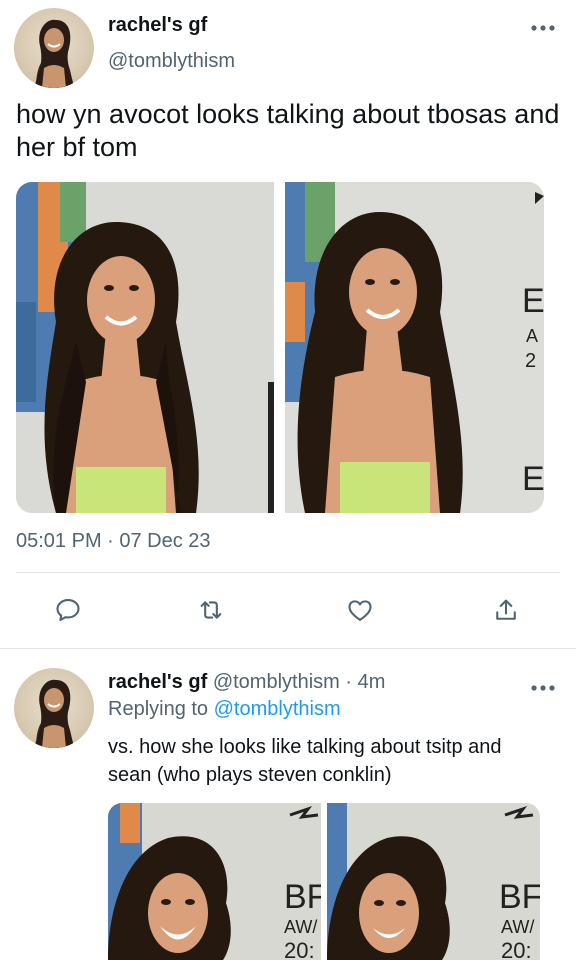  I want to click on like-button, so click(360, 610).